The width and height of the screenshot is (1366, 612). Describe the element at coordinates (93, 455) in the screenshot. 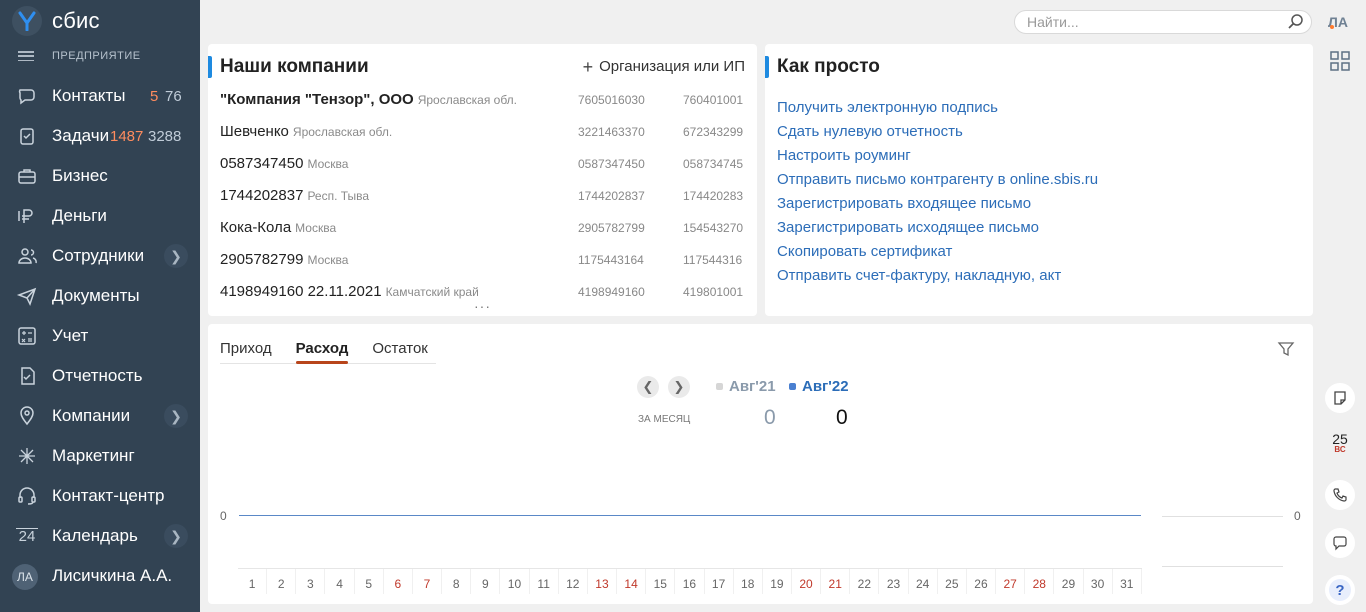

I see `sidebar-item-label: Маркетинг` at that location.